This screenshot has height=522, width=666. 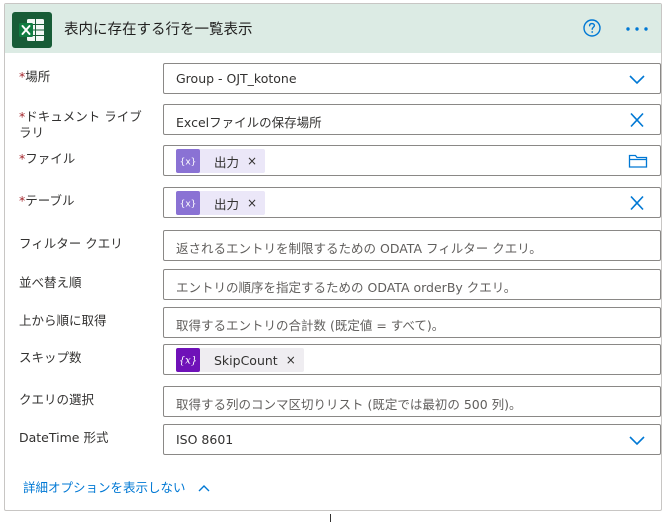 I want to click on order-by-input: エントリの順序を指定するための ODATA orderBy クエリ。, so click(x=412, y=284).